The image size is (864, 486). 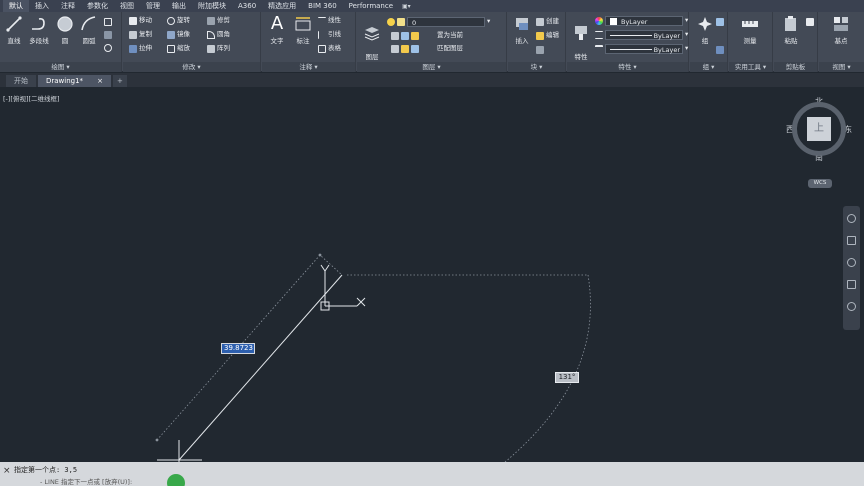 I want to click on linetype-dropdown: ByLayer ▾, so click(x=641, y=34).